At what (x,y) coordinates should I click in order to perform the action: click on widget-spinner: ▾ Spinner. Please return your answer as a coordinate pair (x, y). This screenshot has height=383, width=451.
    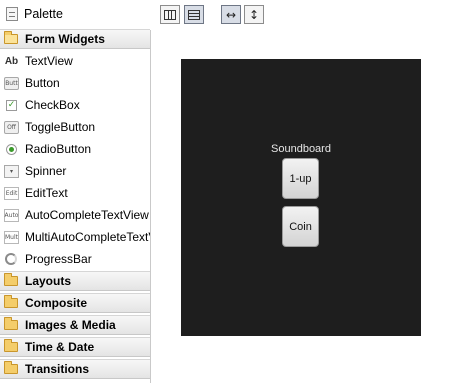
    Looking at the image, I should click on (75, 171).